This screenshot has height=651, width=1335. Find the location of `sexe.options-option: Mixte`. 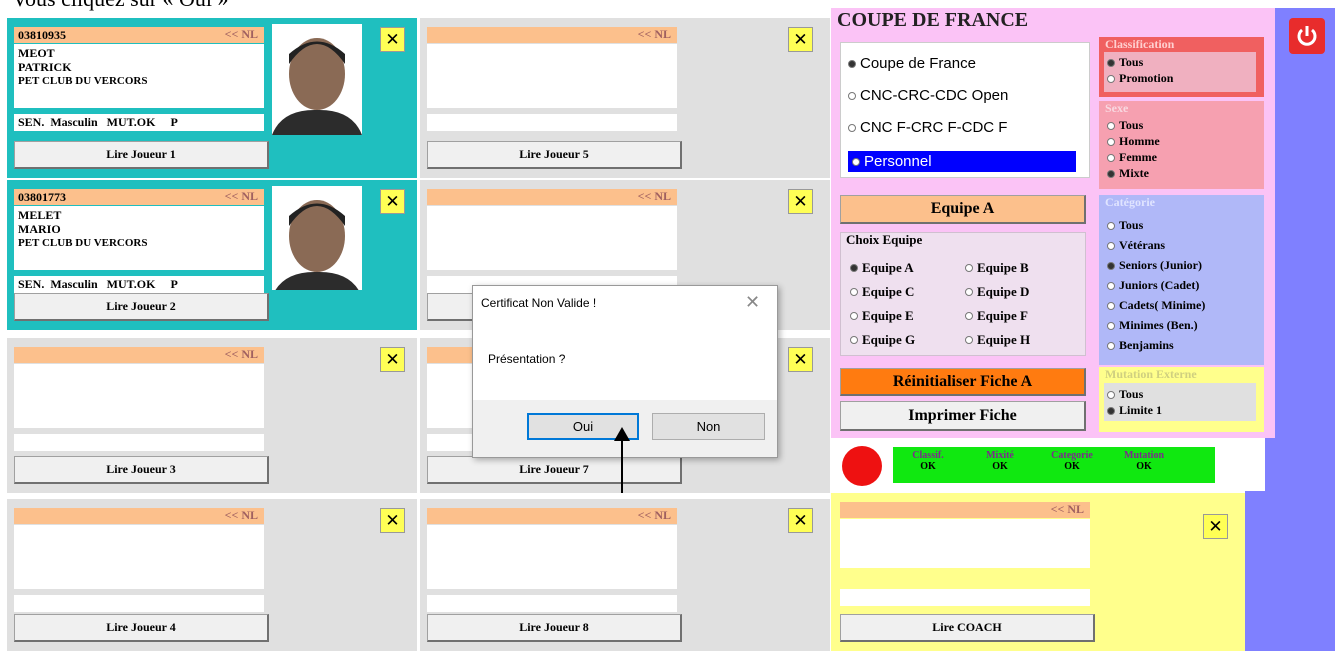

sexe.options-option: Mixte is located at coordinates (1128, 173).